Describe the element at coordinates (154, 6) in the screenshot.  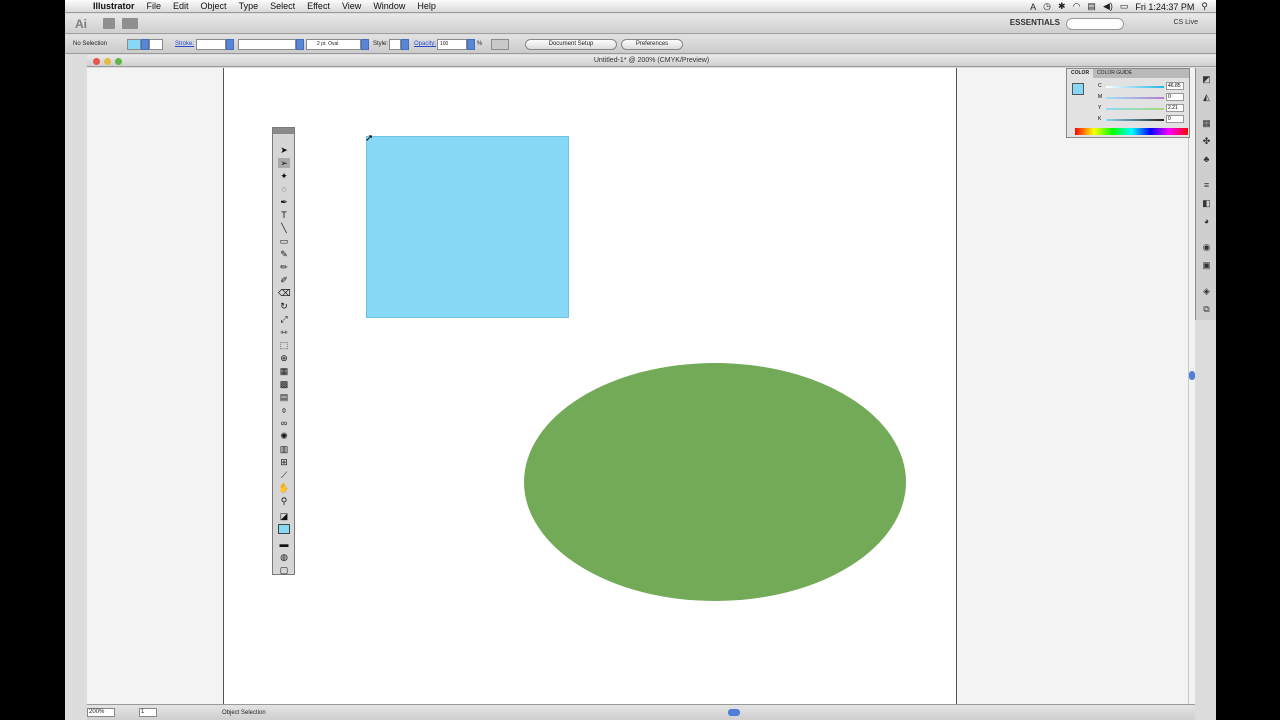
I see `menu-file: File` at that location.